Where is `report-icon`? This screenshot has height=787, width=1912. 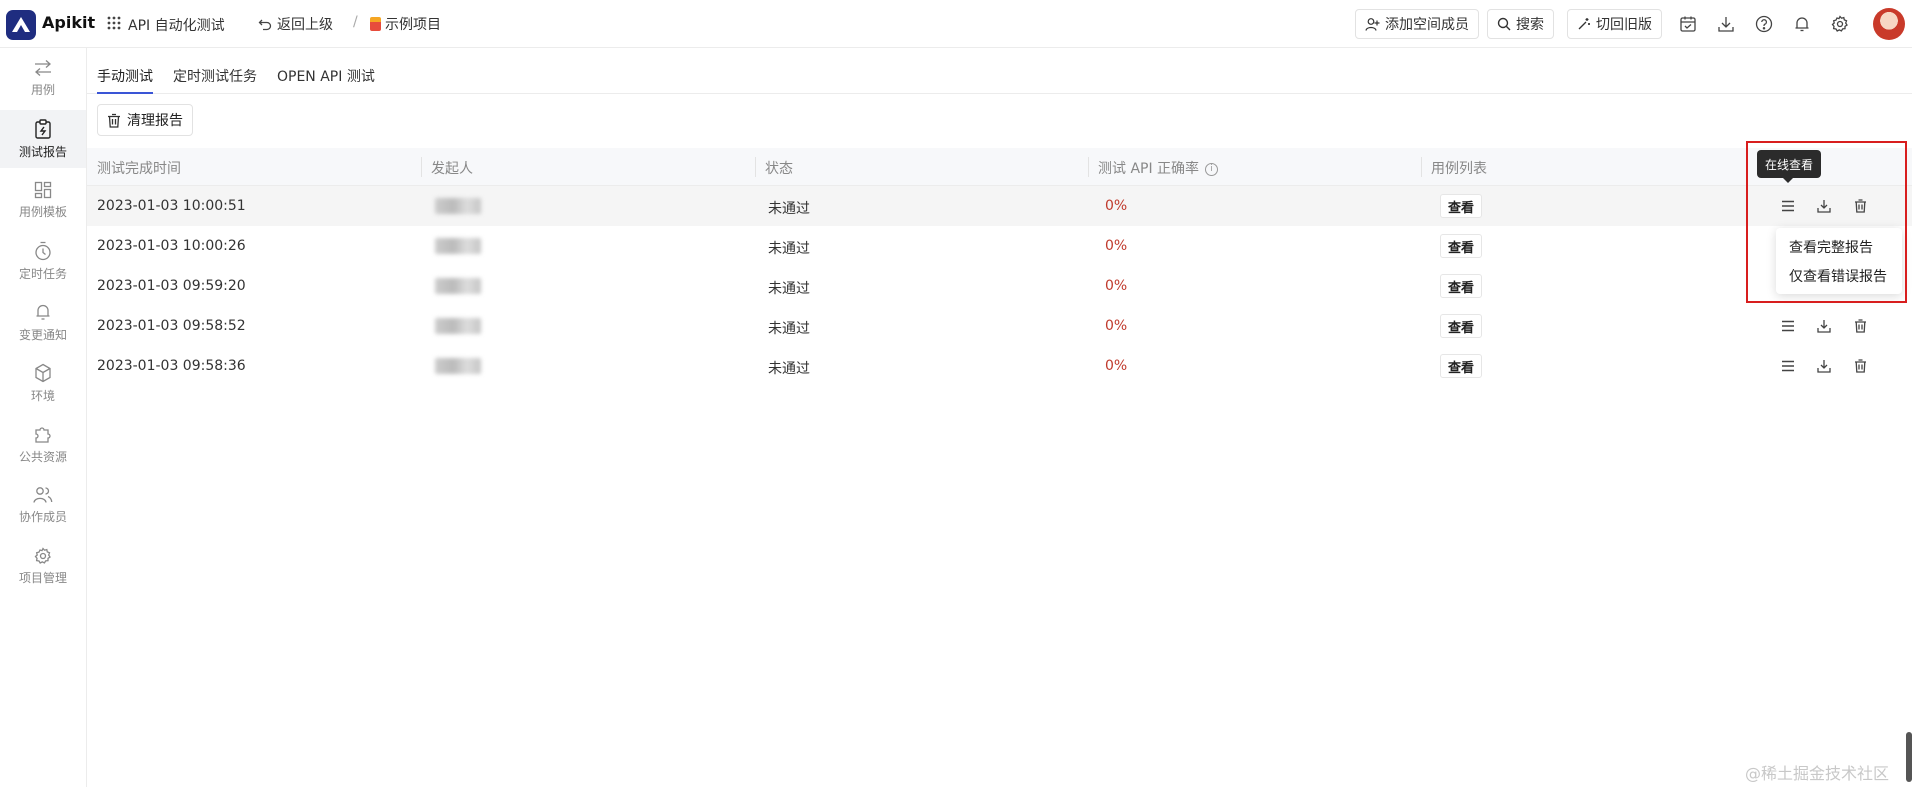
report-icon is located at coordinates (43, 128).